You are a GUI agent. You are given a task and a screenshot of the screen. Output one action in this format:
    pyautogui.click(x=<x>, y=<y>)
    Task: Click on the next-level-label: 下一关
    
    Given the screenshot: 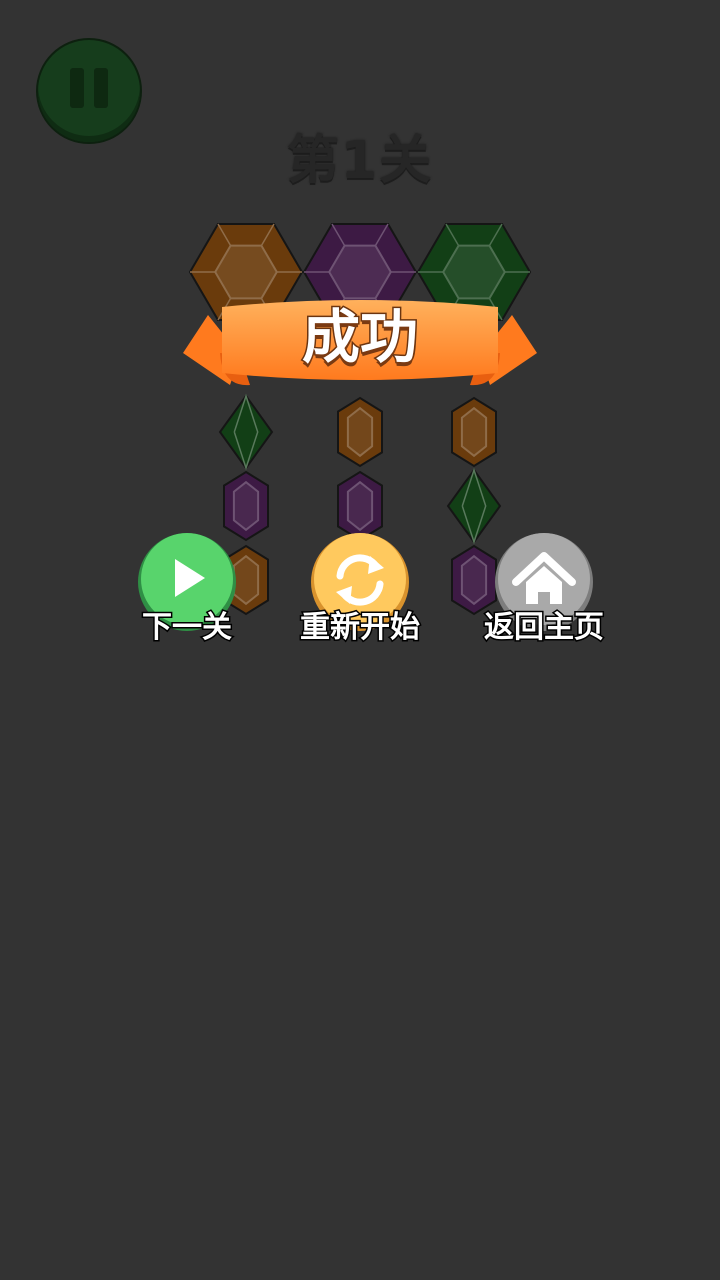 What is the action you would take?
    pyautogui.click(x=187, y=628)
    